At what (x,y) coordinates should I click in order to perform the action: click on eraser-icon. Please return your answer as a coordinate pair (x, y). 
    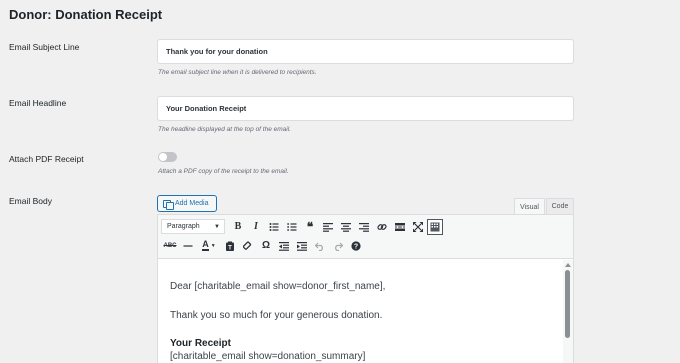
    Looking at the image, I should click on (247, 245).